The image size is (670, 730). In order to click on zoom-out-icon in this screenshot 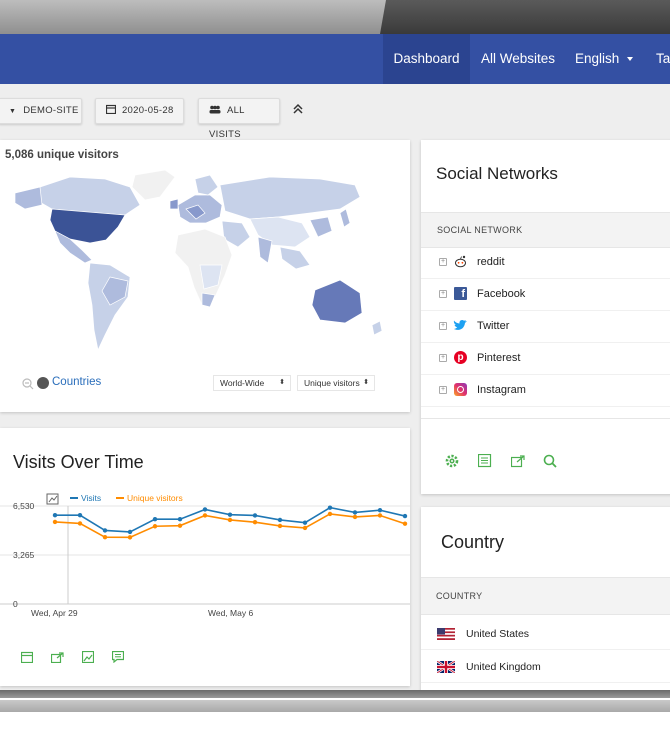, I will do `click(28, 383)`.